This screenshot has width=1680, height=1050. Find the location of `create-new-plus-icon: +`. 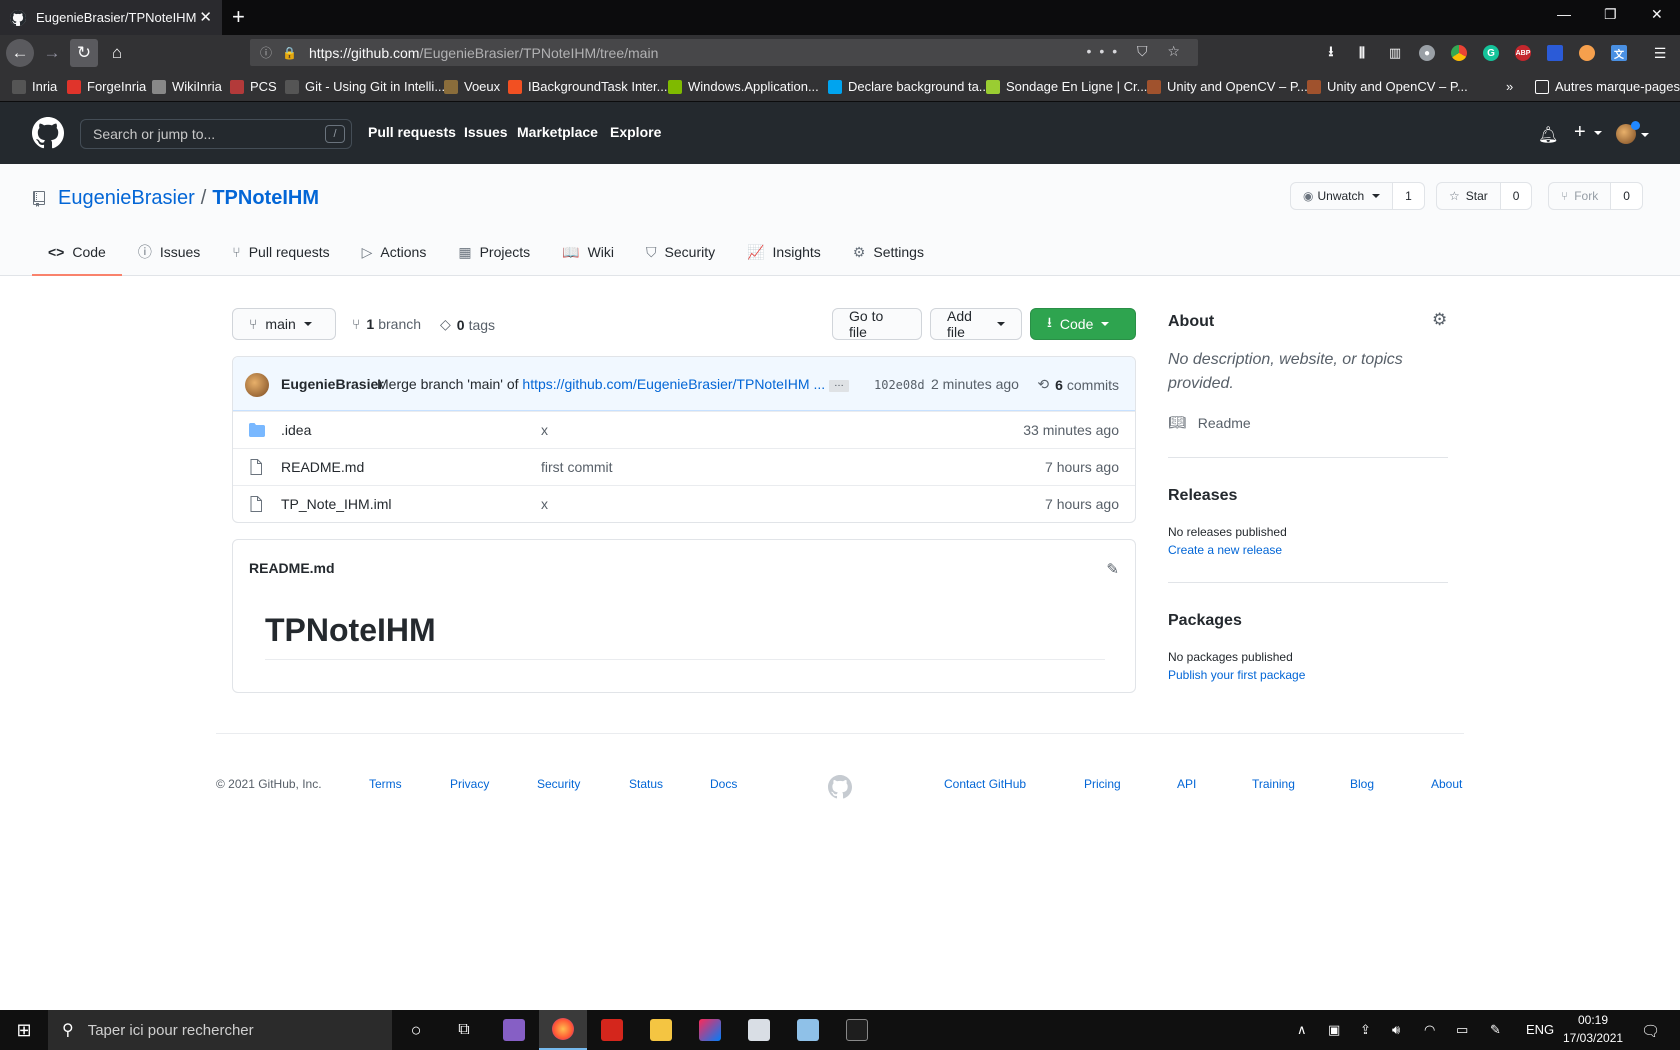

create-new-plus-icon: + is located at coordinates (1588, 132).